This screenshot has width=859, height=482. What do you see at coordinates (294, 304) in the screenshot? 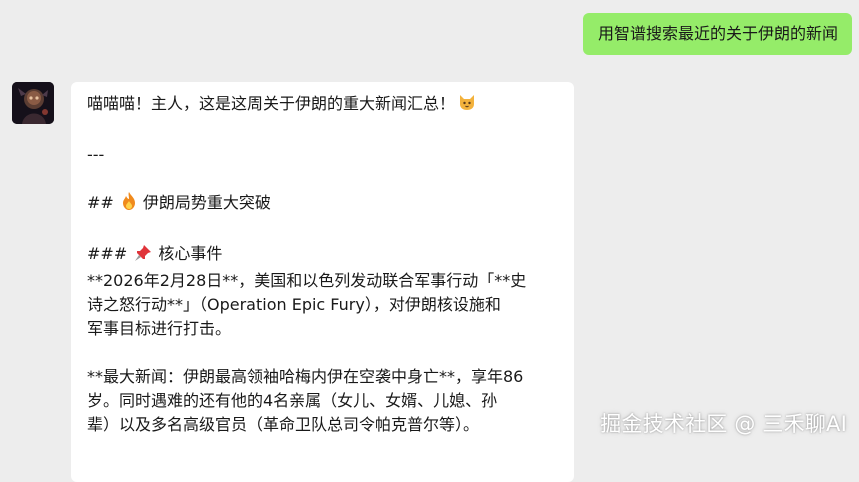
I see `paragraph-1-line-2: 诗之怒行动**」（Operation Epic Fury），对伊朗核设施和` at bounding box center [294, 304].